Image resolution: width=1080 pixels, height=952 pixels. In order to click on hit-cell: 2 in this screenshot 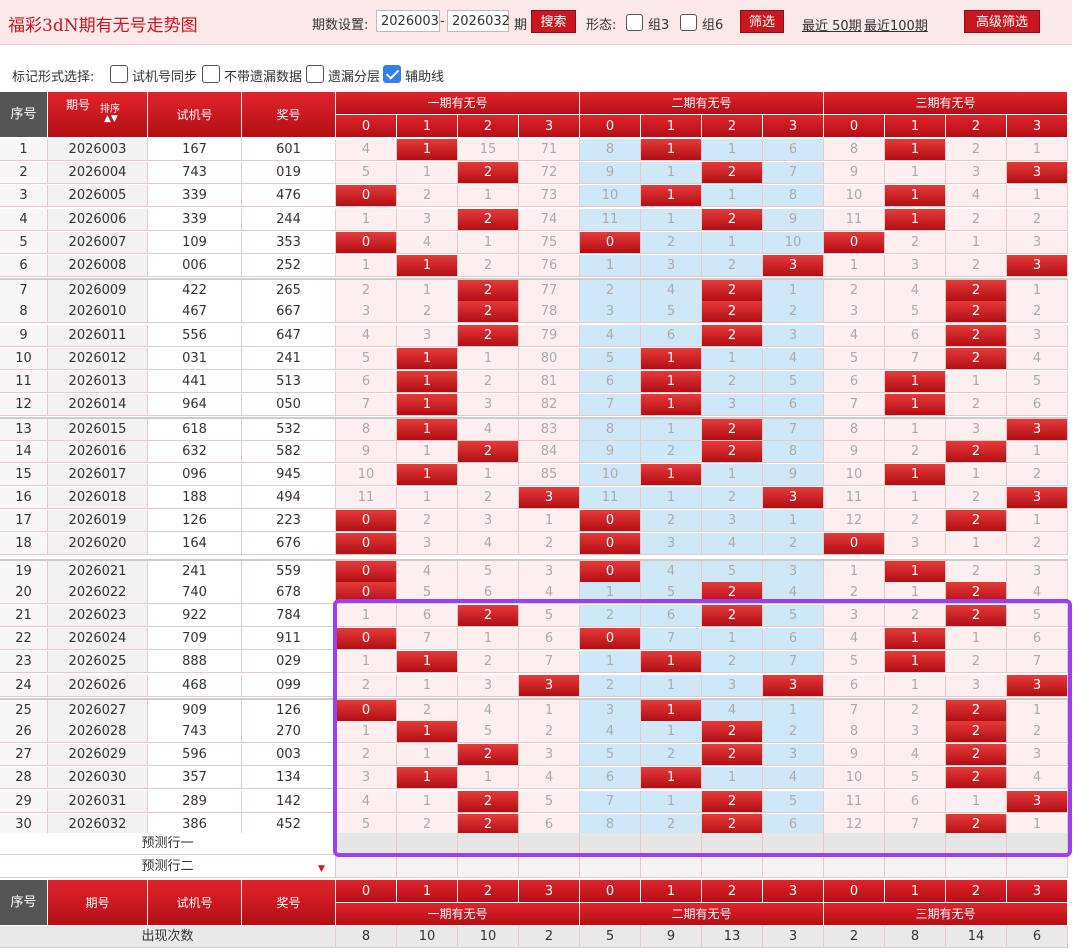, I will do `click(976, 359)`.